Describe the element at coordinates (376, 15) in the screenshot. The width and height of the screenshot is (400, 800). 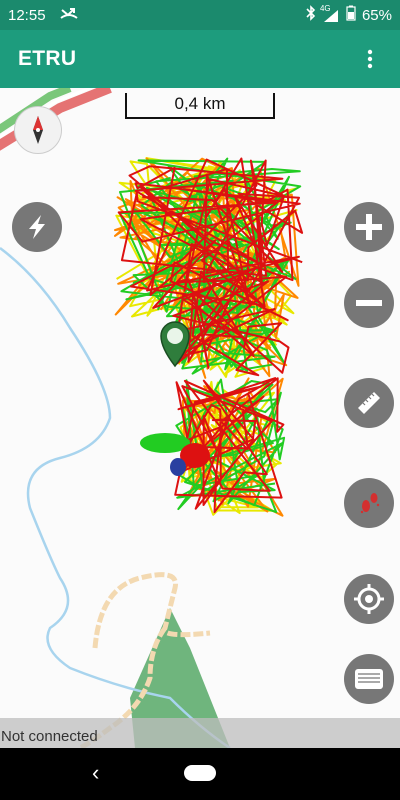
I see `battery-percent: 65%` at that location.